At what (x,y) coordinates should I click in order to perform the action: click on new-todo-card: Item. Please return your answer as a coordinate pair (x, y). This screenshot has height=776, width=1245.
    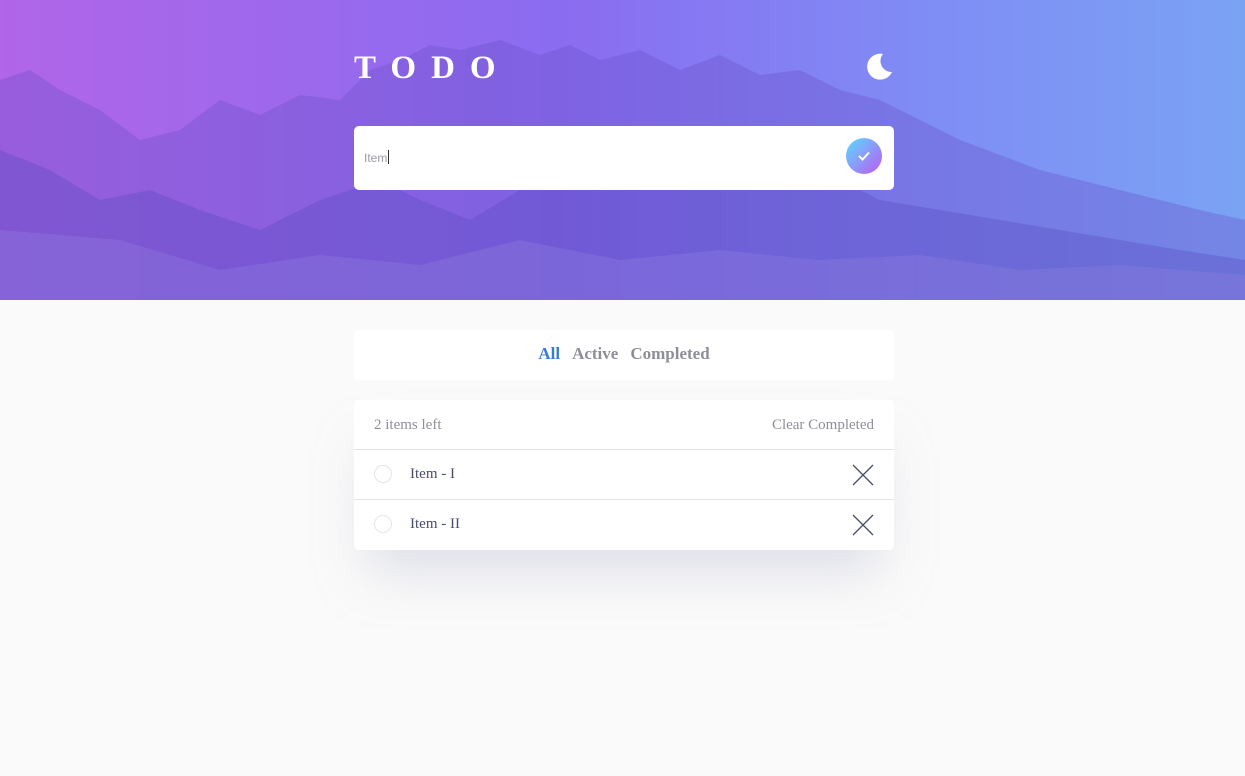
    Looking at the image, I should click on (624, 158).